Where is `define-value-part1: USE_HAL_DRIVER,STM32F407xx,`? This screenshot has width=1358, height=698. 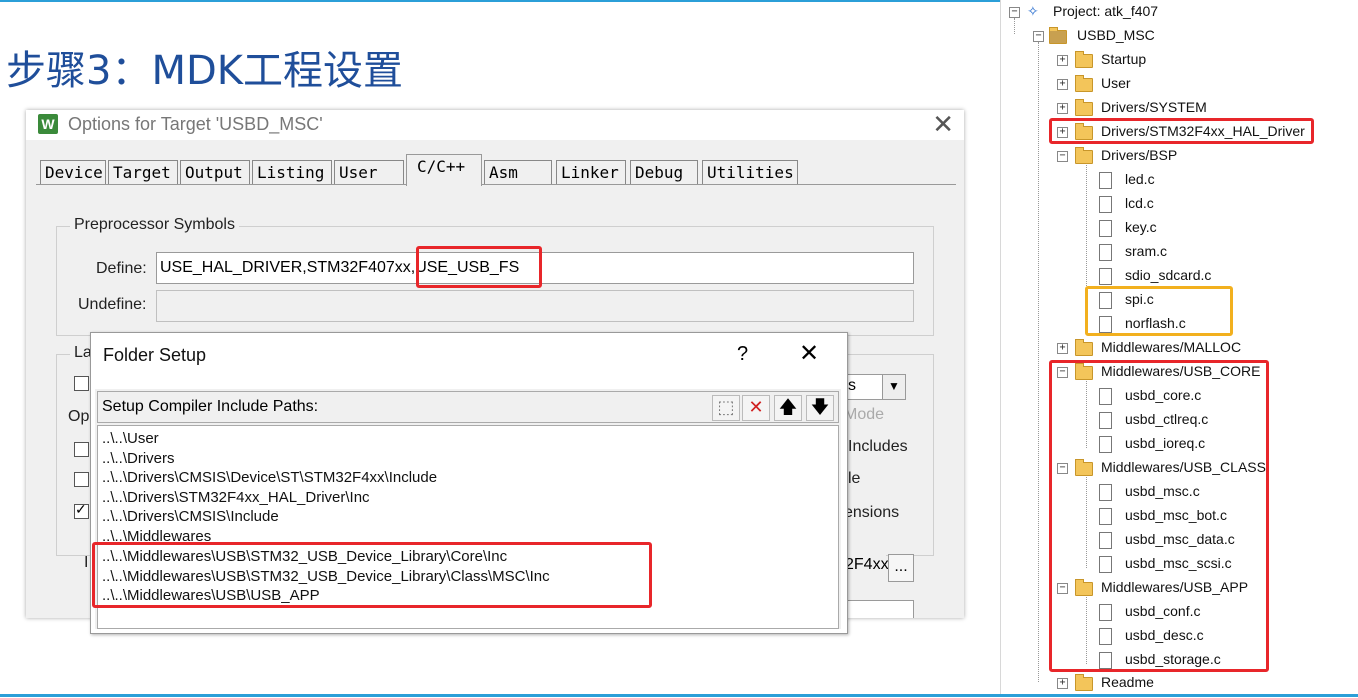 define-value-part1: USE_HAL_DRIVER,STM32F407xx, is located at coordinates (288, 267).